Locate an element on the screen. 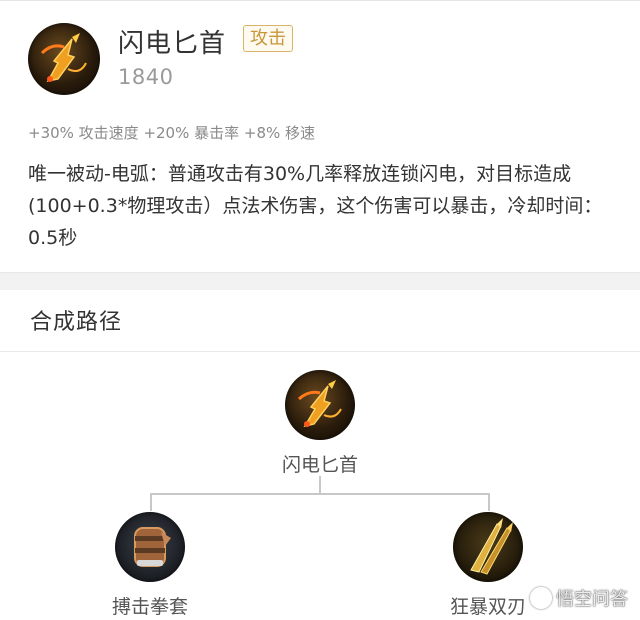 This screenshot has height=620, width=640. recipe-root-node: 闪电匕首 is located at coordinates (320, 423).